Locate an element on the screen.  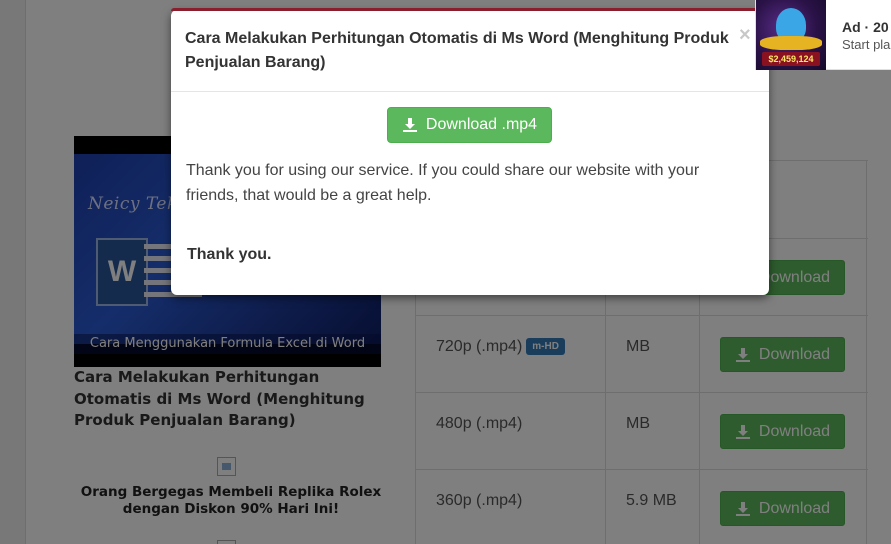
gold-coins-graphic is located at coordinates (791, 43).